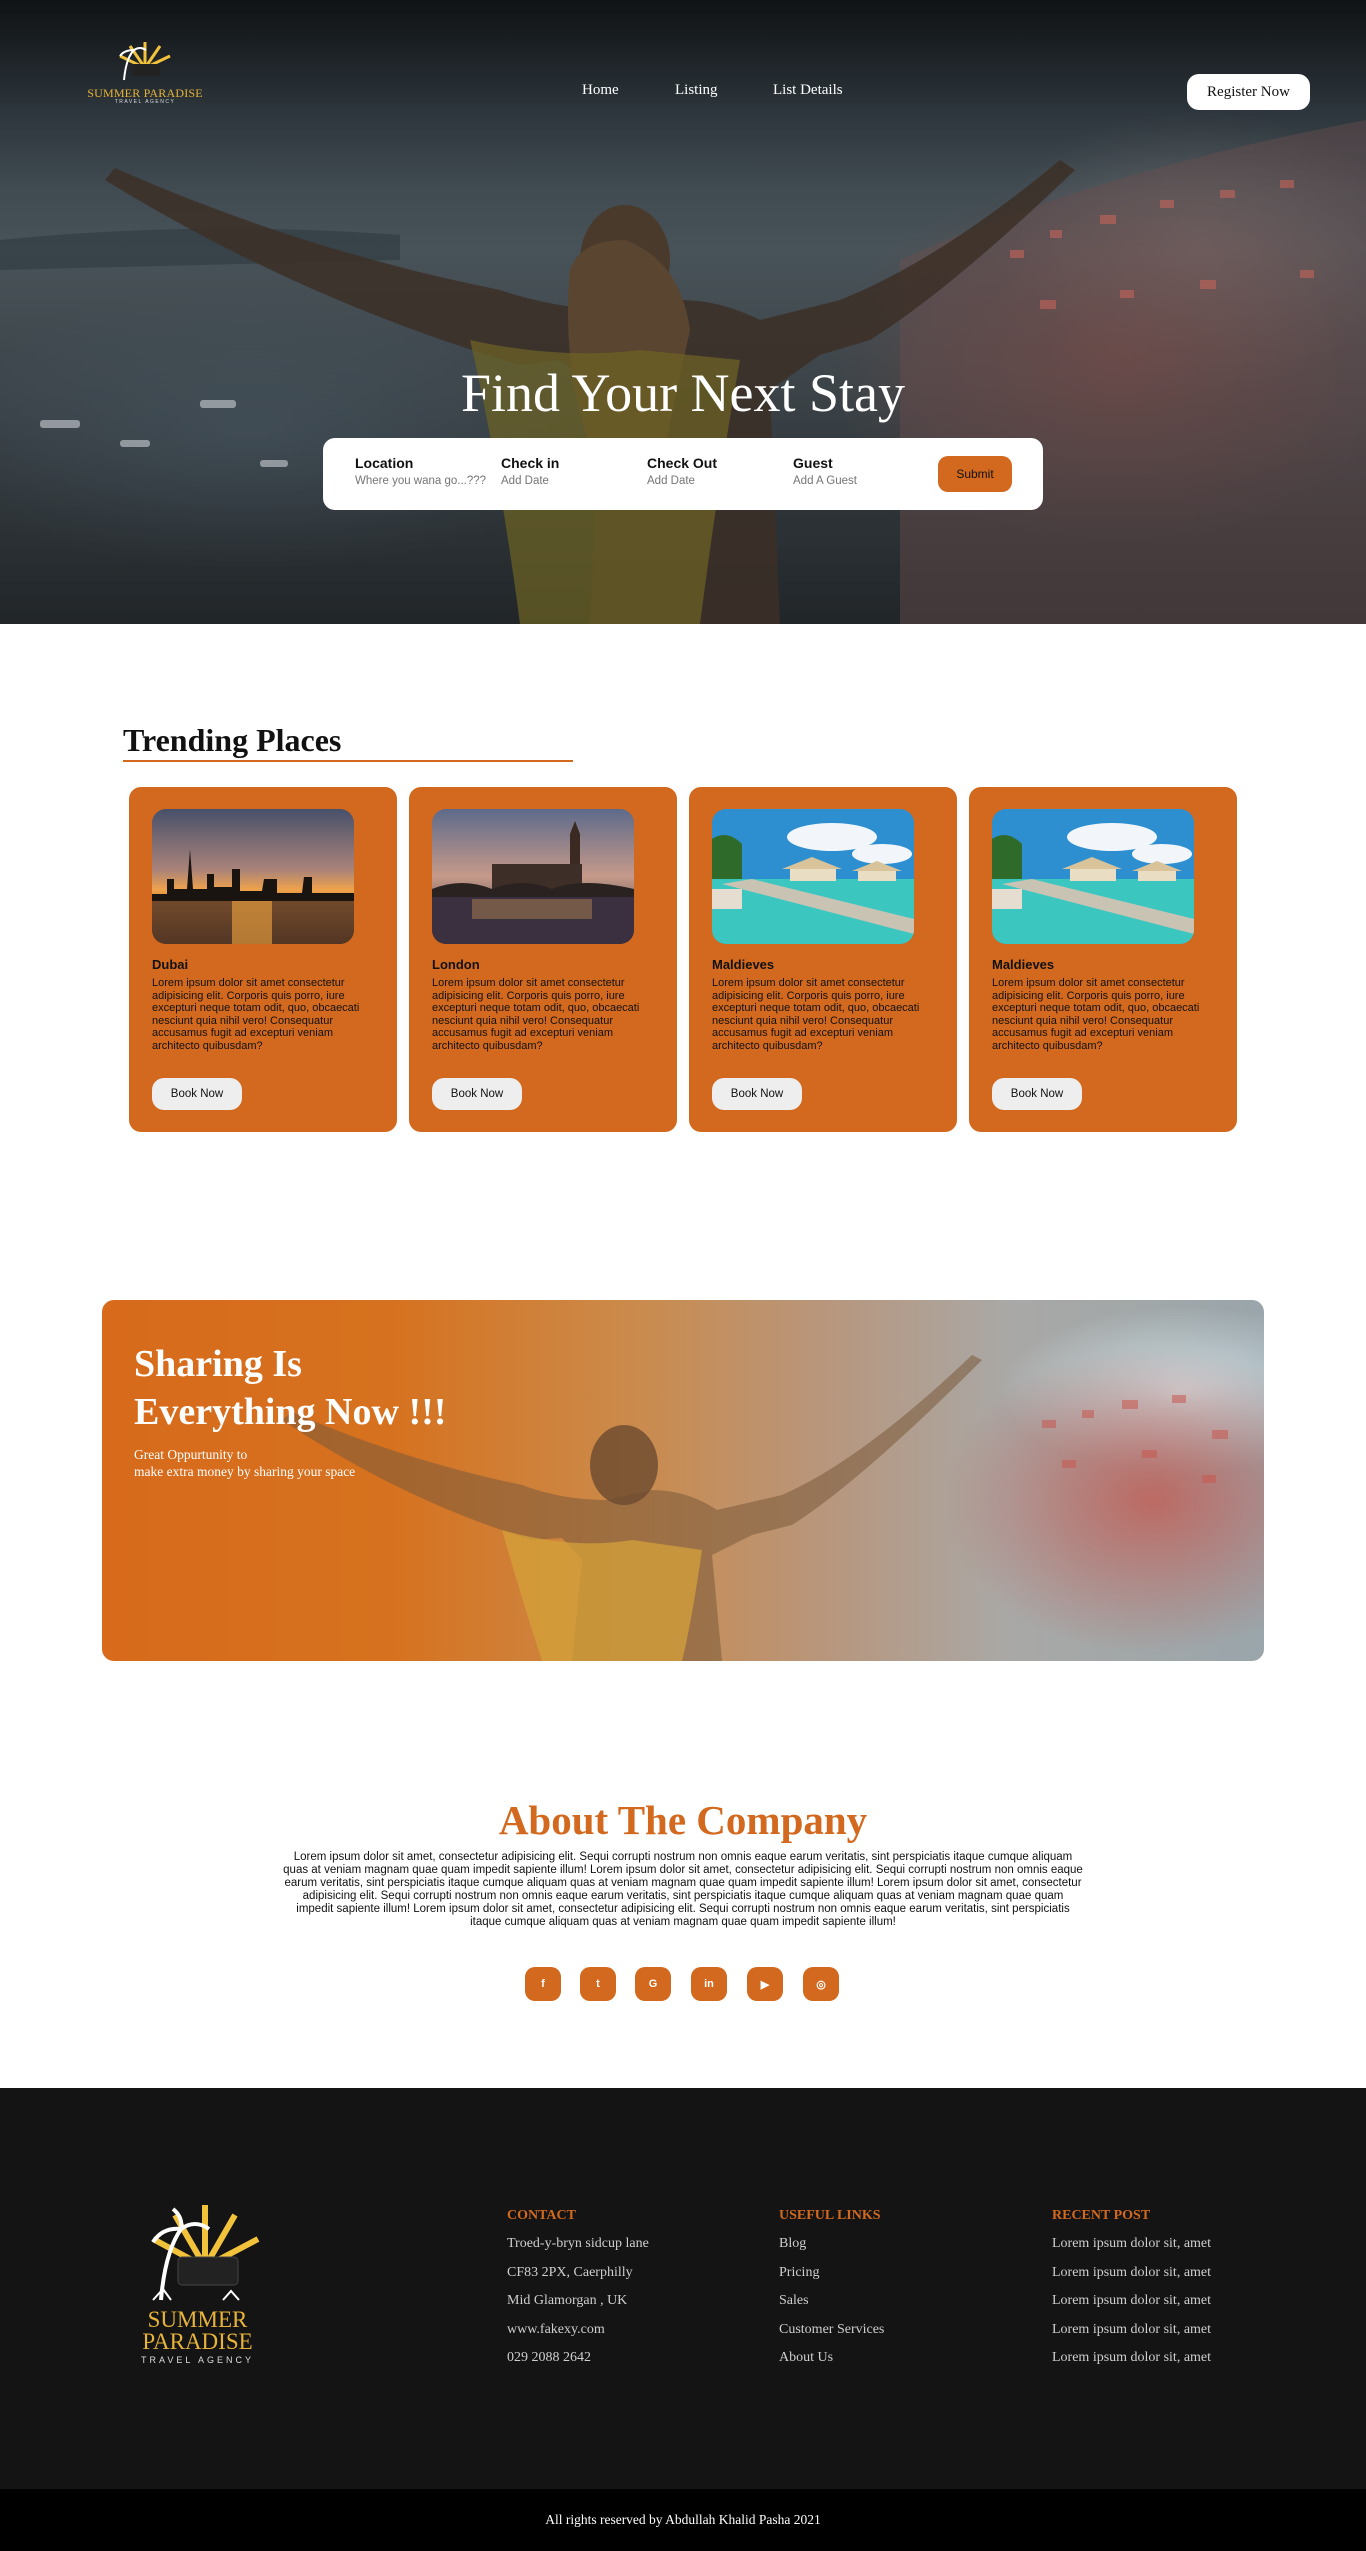 The image size is (1366, 2551). What do you see at coordinates (1248, 92) in the screenshot?
I see `register-now-button: Register Now` at bounding box center [1248, 92].